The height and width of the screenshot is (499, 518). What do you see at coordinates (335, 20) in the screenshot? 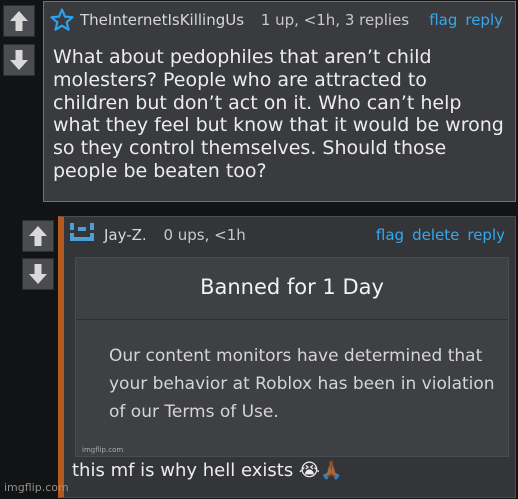
I see `comment-stats: 1 up, <1h, 3 replies` at bounding box center [335, 20].